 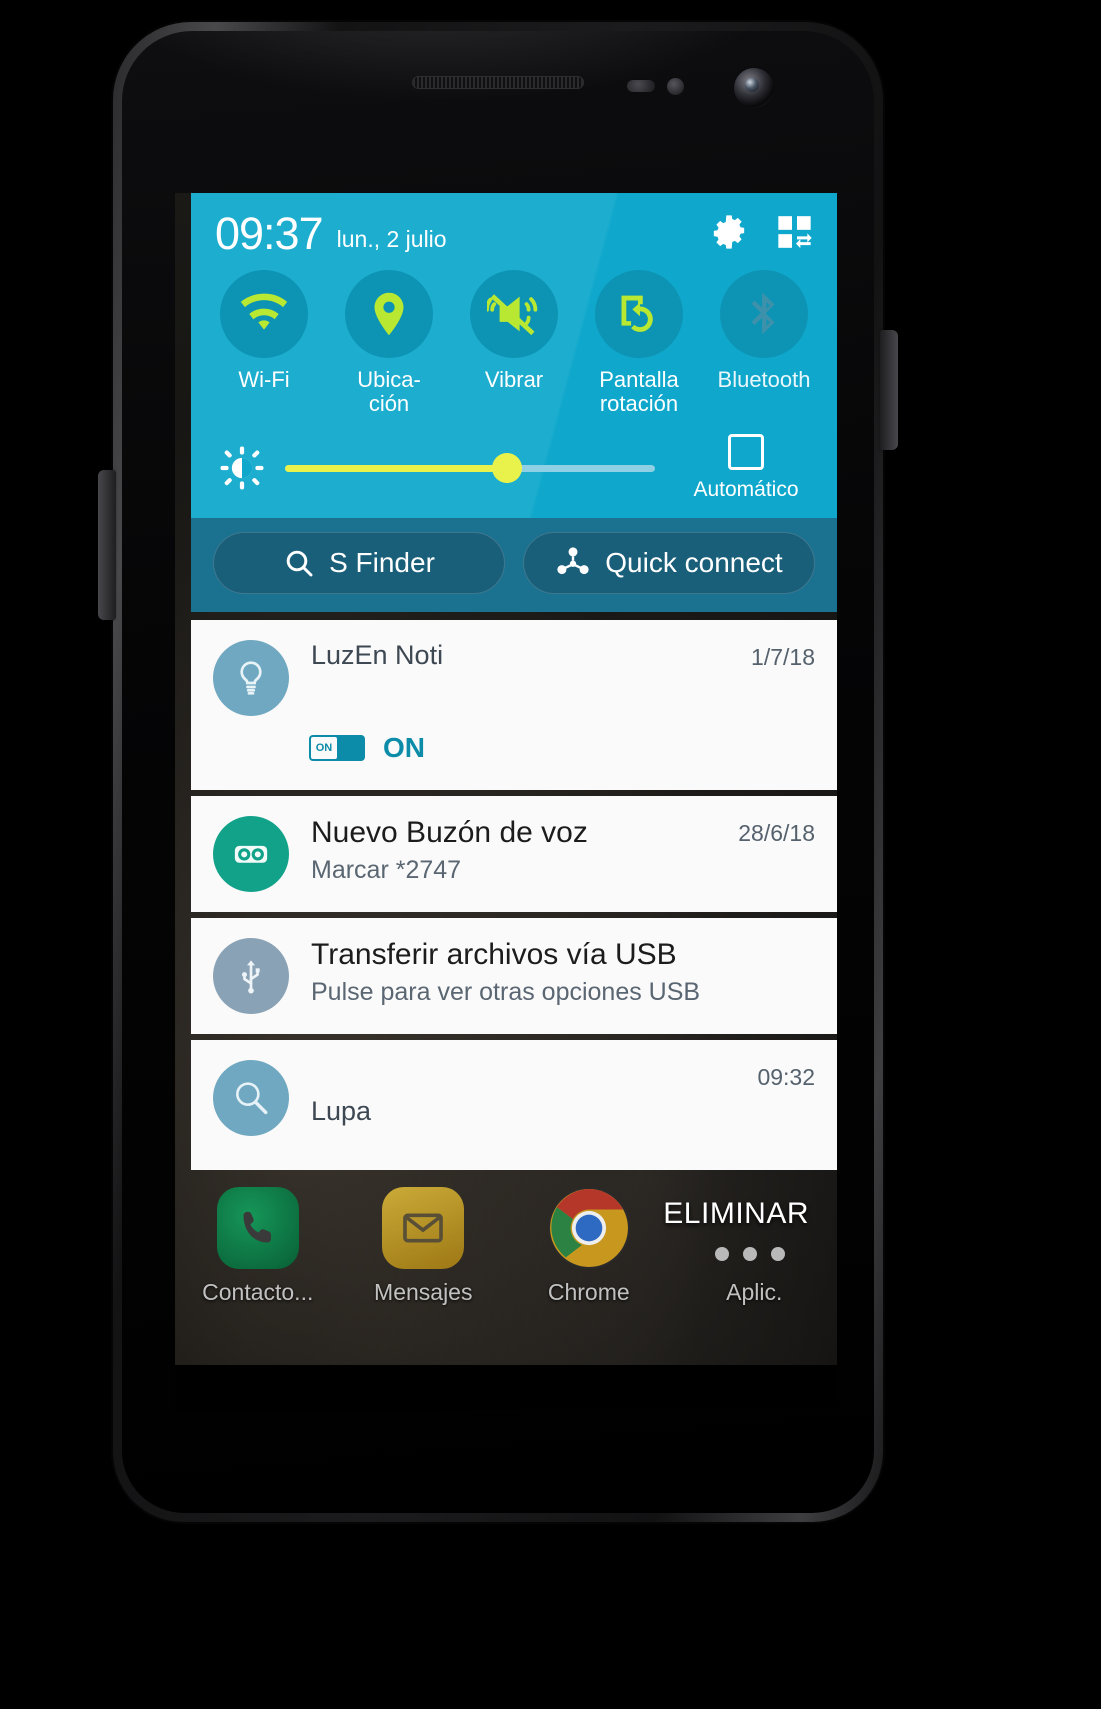 What do you see at coordinates (514, 565) in the screenshot?
I see `shortcut-row: S Finder Quick connect` at bounding box center [514, 565].